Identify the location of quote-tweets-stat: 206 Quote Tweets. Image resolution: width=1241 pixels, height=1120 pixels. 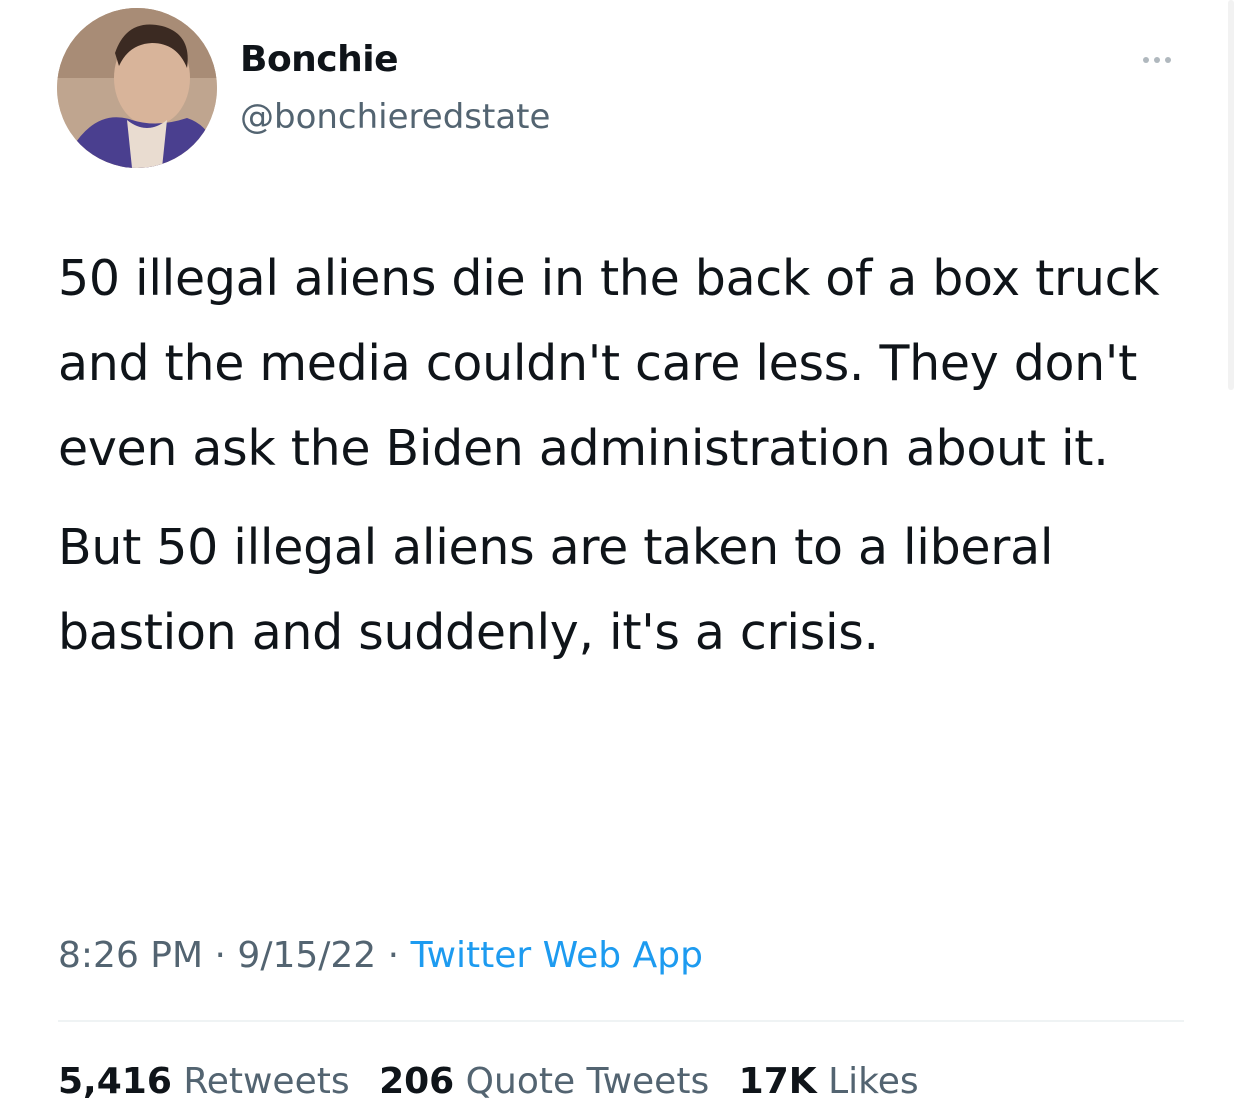
(544, 1082).